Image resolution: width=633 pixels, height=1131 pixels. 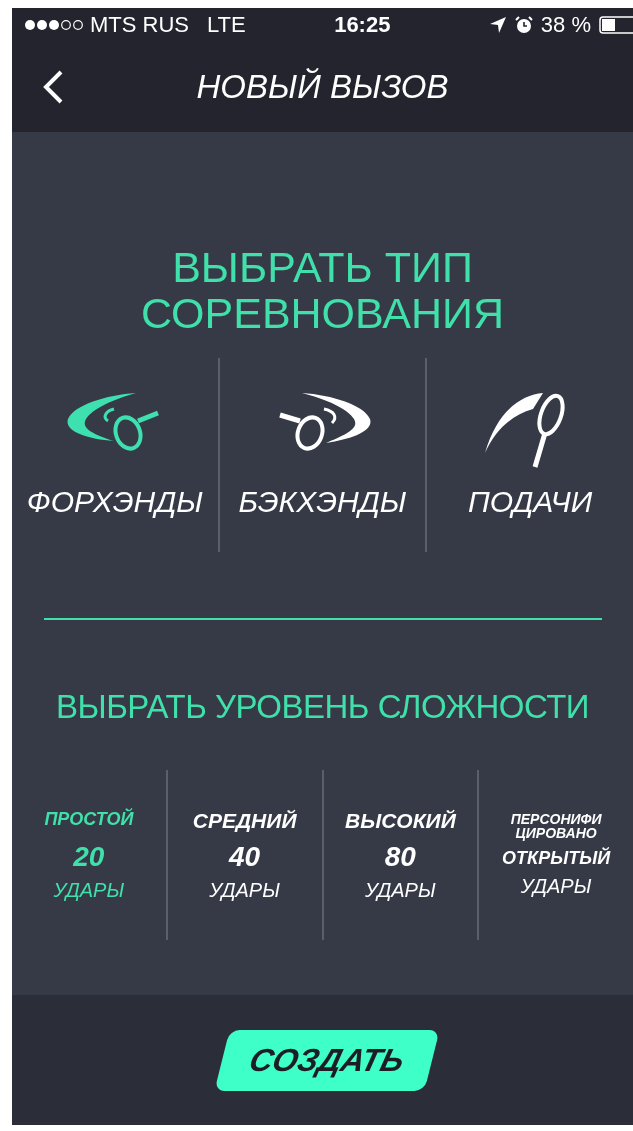 What do you see at coordinates (322, 87) in the screenshot?
I see `screen-title: НОВЫЙ ВЫЗОВ` at bounding box center [322, 87].